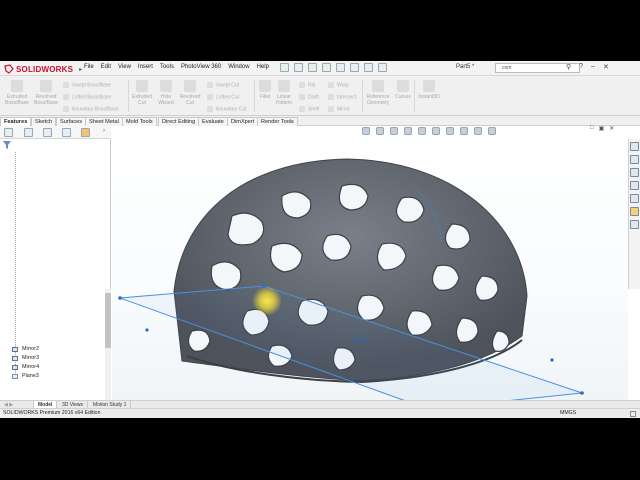  Describe the element at coordinates (265, 86) in the screenshot. I see `fillet-icon` at that location.